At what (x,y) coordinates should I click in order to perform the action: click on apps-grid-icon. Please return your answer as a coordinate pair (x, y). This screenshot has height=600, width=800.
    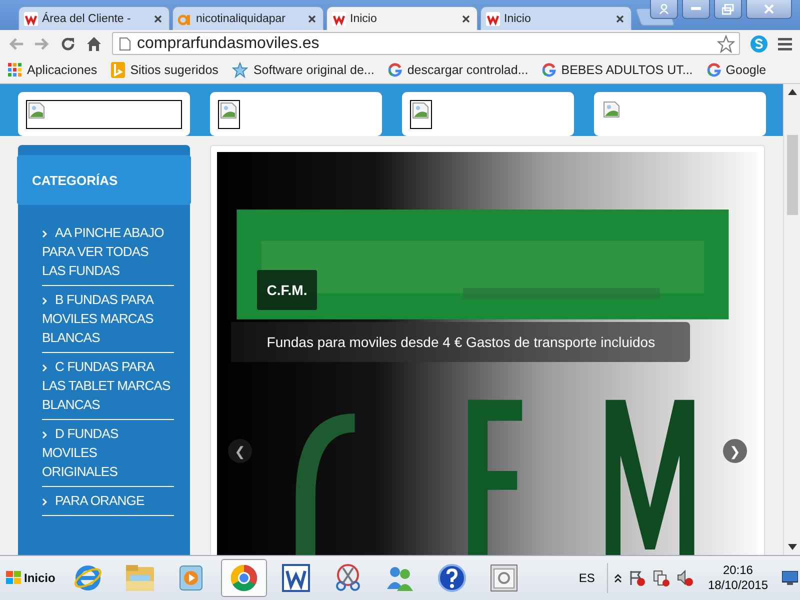
    Looking at the image, I should click on (15, 70).